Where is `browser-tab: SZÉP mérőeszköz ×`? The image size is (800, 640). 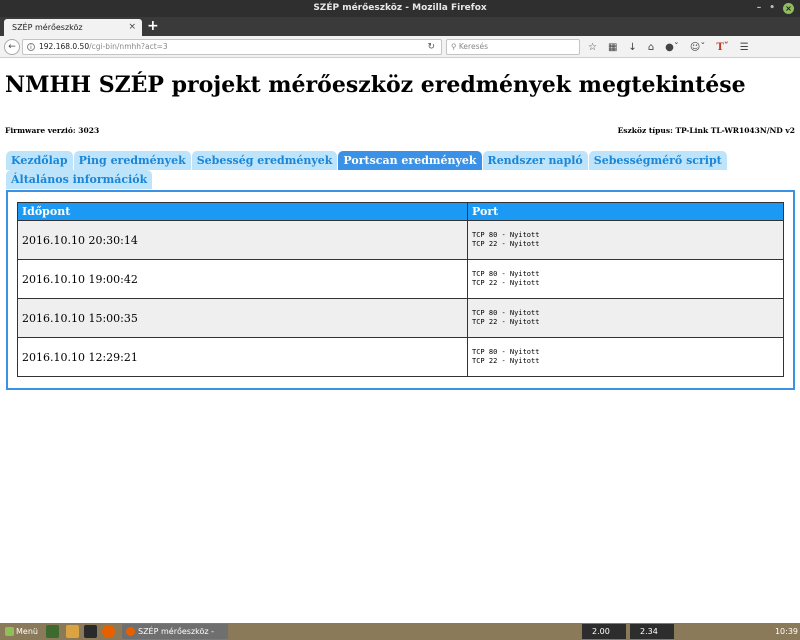
browser-tab: SZÉP mérőeszköz × is located at coordinates (73, 27).